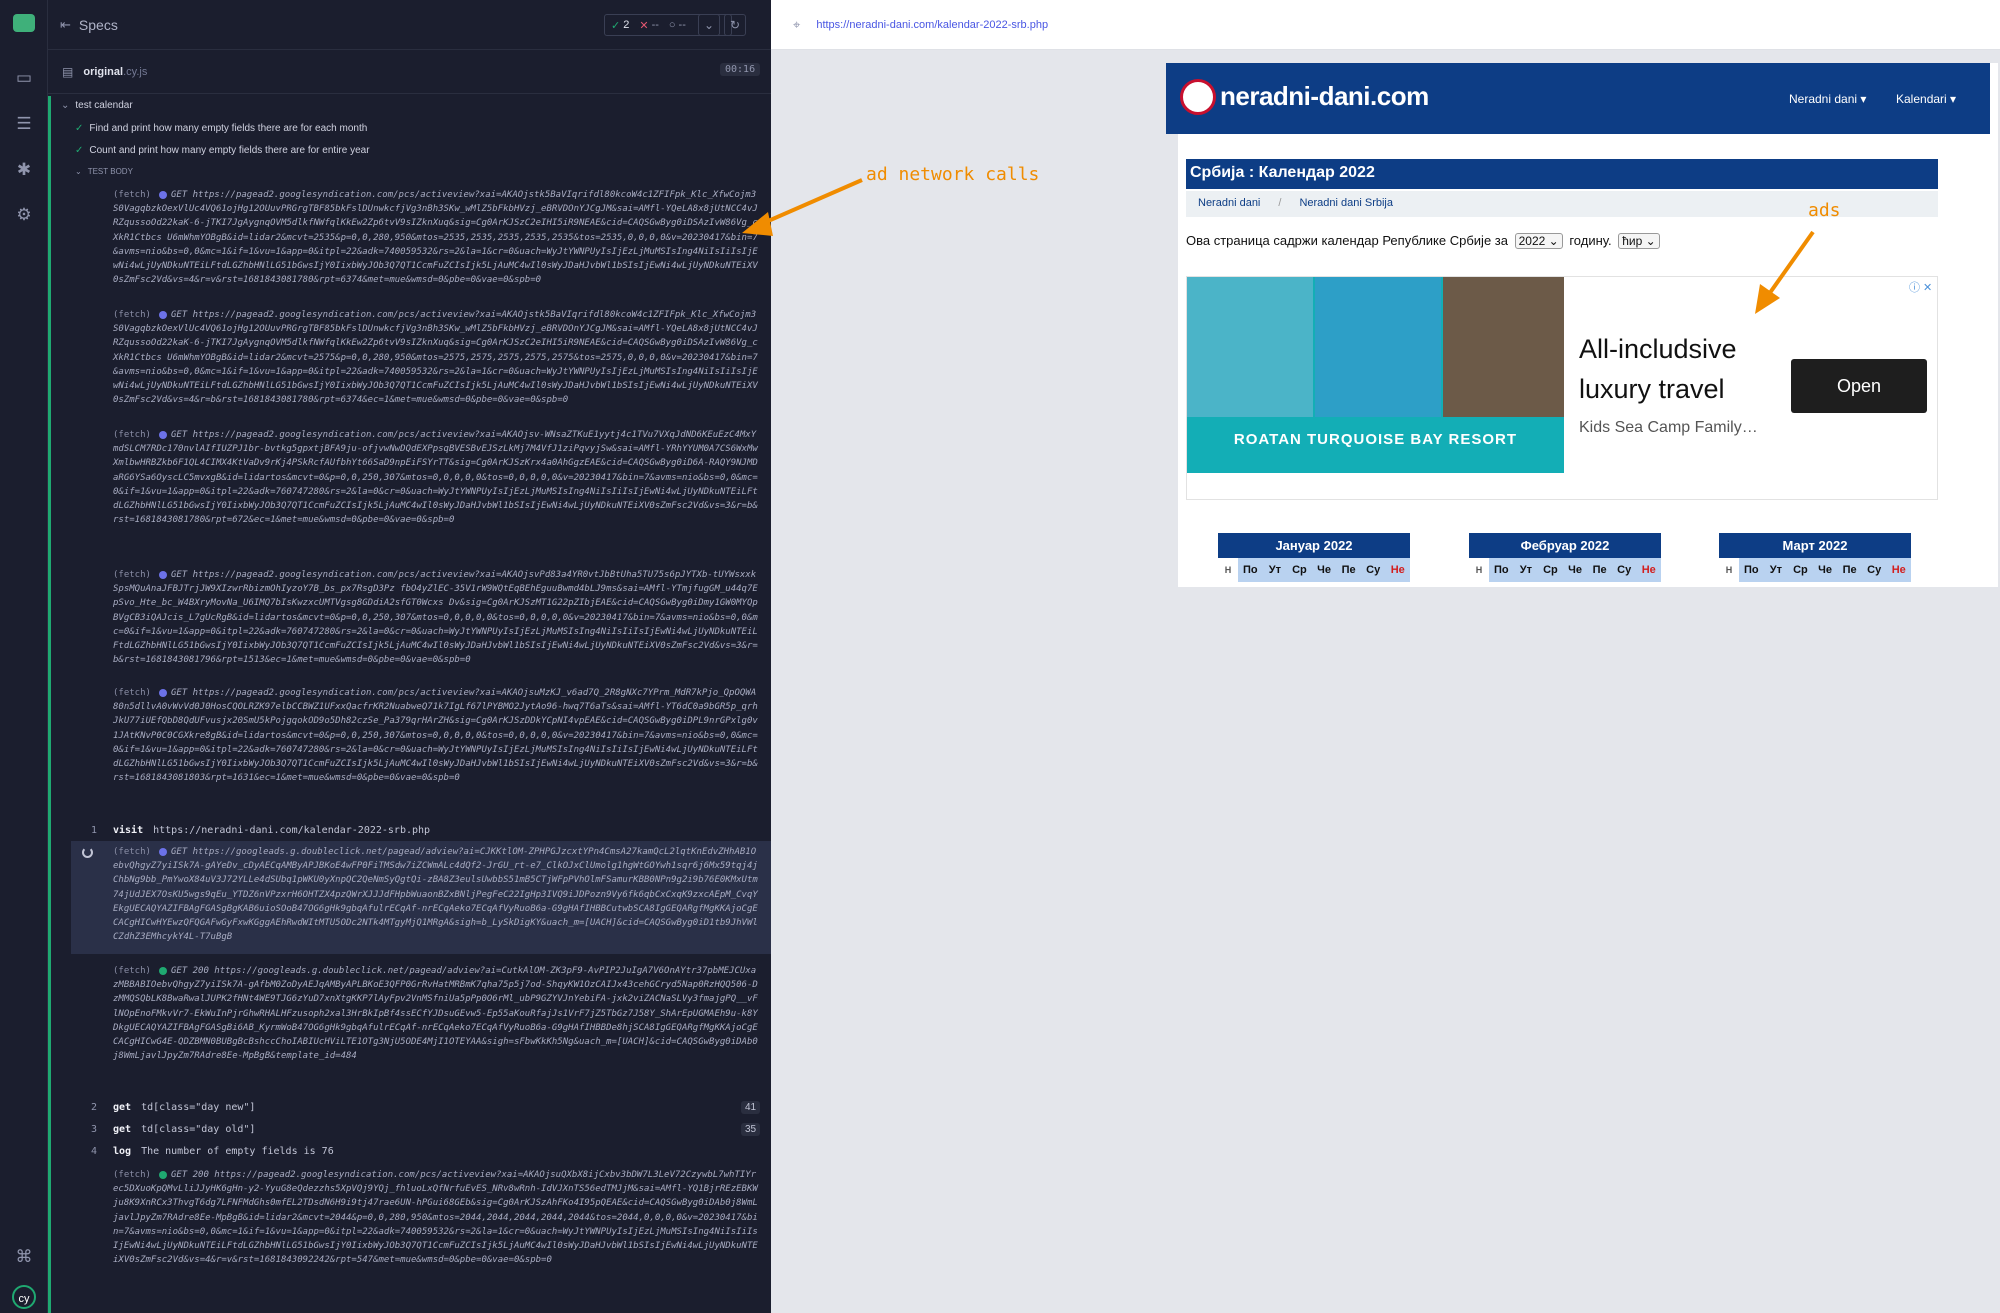  I want to click on command-number: 3, so click(94, 1129).